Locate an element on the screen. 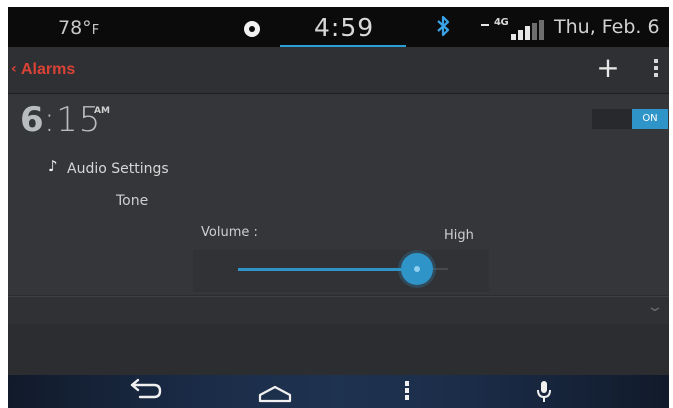  home-icon is located at coordinates (275, 394).